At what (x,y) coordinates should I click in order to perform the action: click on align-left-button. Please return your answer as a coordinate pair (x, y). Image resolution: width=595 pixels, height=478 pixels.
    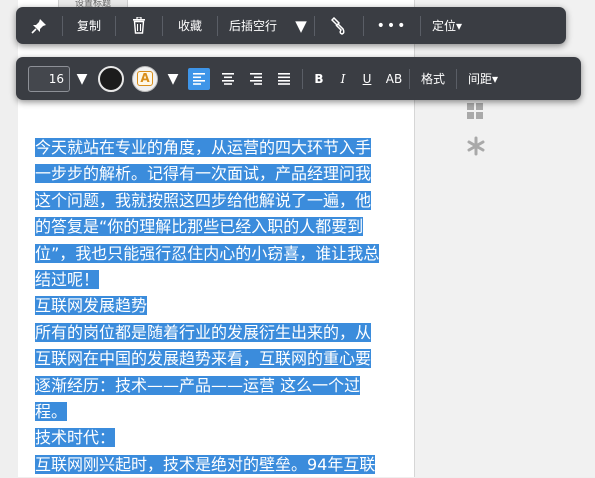
    Looking at the image, I should click on (199, 78).